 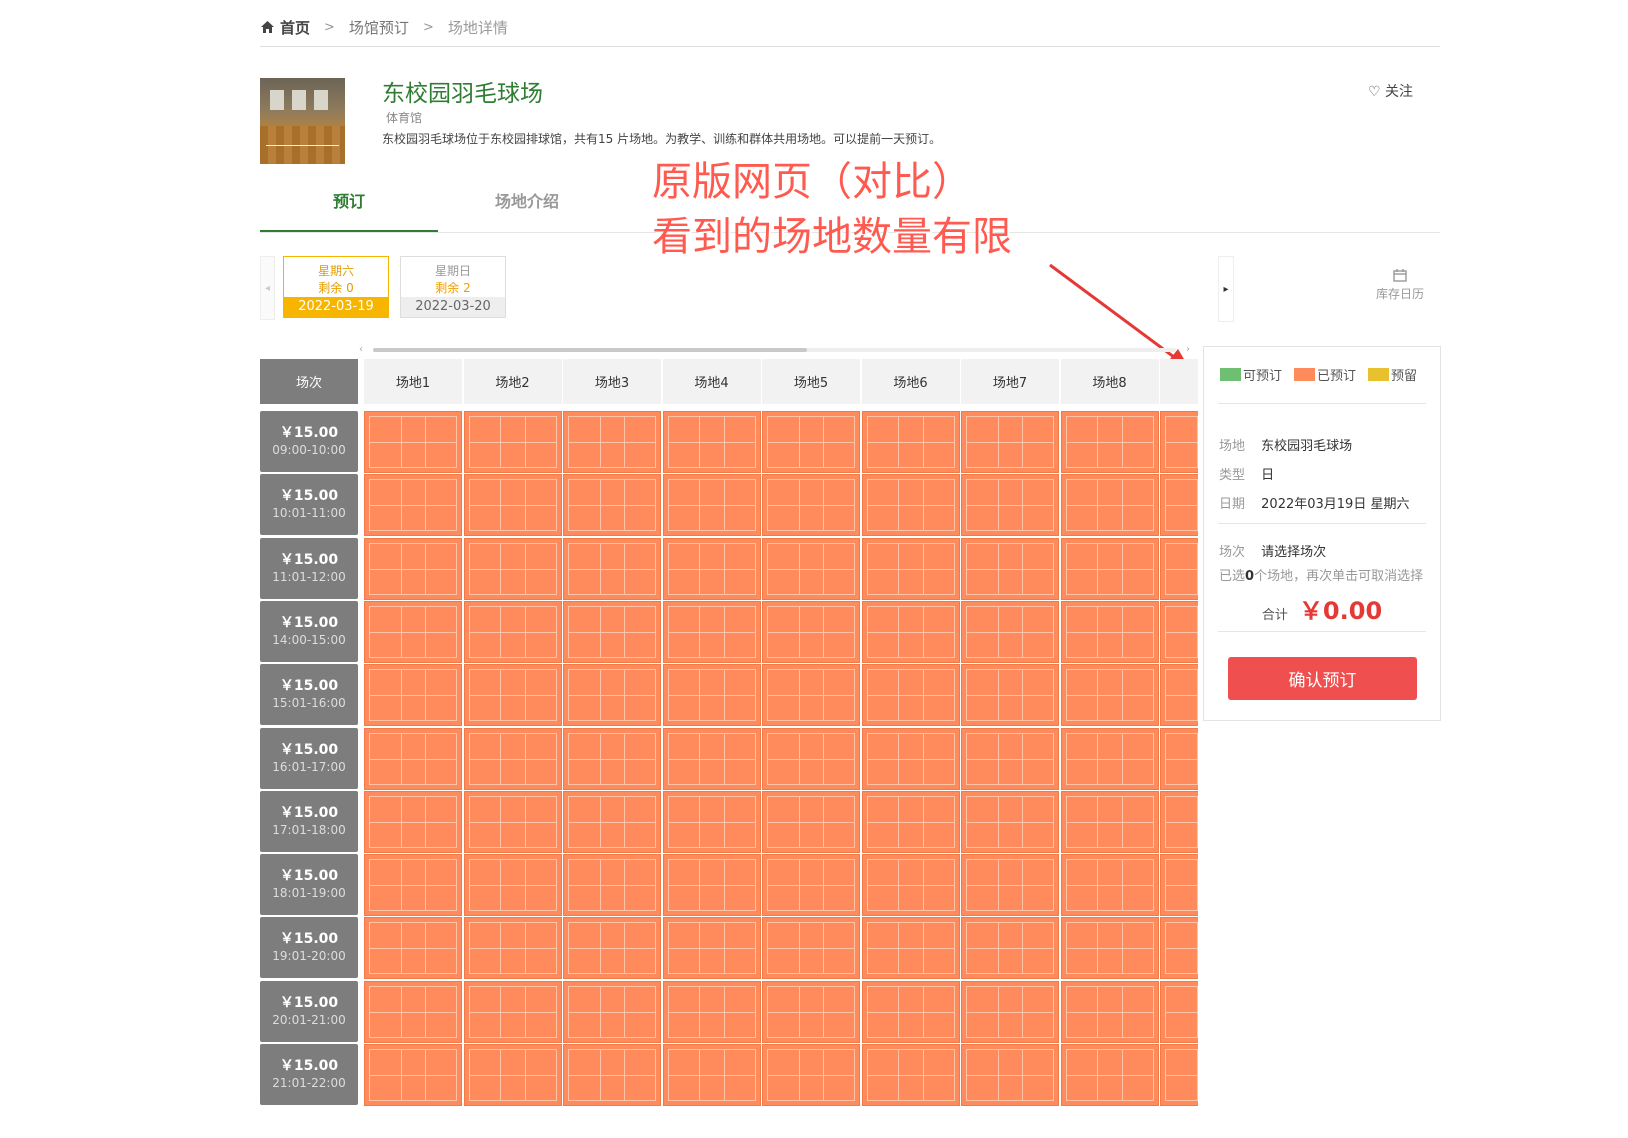 I want to click on scrollbar-thumb, so click(x=590, y=350).